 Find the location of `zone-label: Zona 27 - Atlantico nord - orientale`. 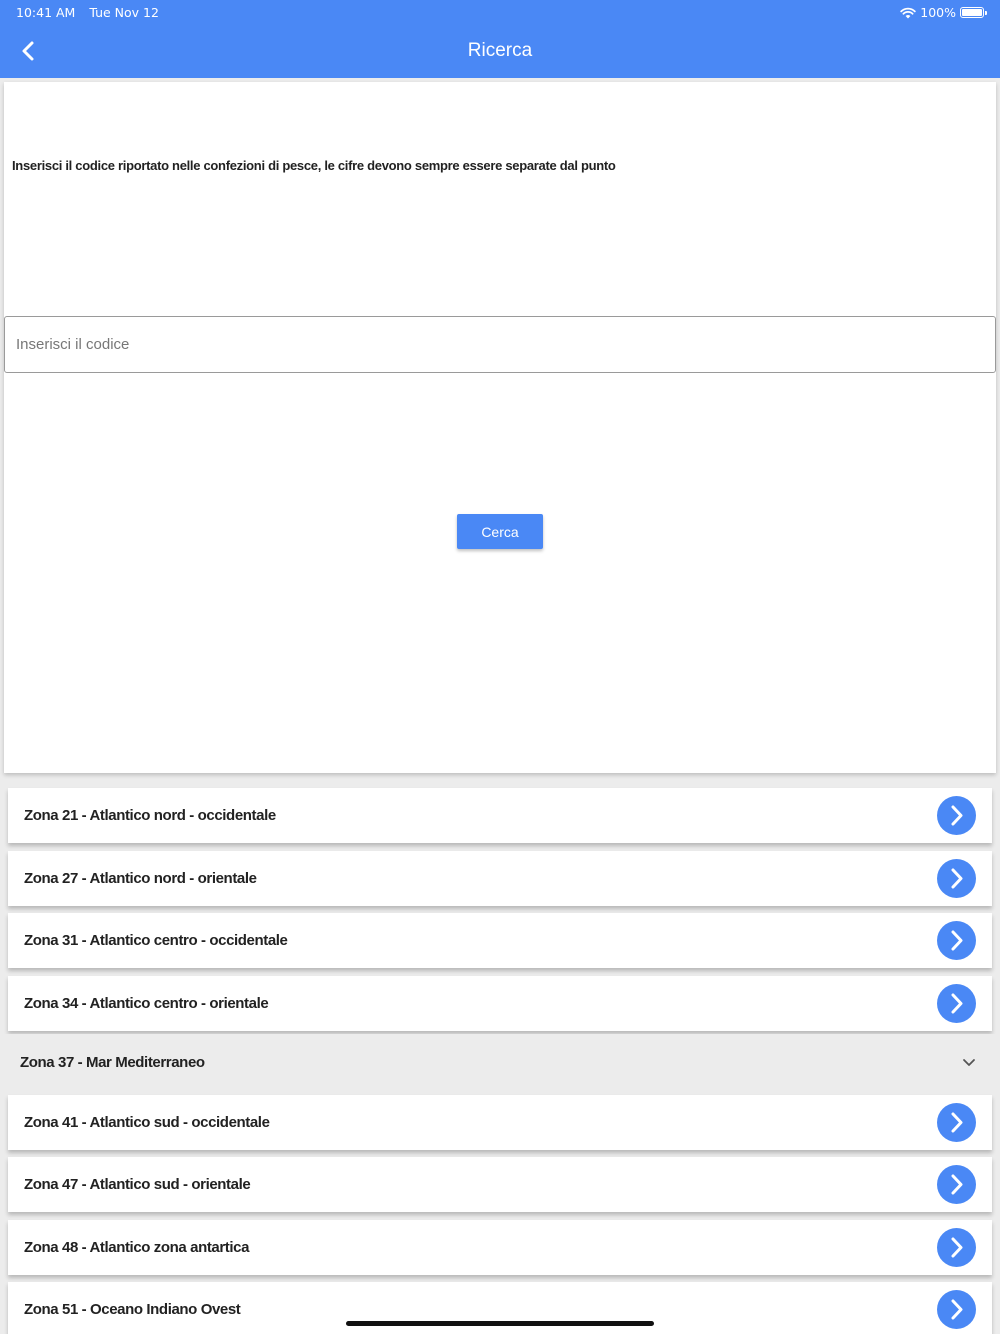

zone-label: Zona 27 - Atlantico nord - orientale is located at coordinates (140, 878).